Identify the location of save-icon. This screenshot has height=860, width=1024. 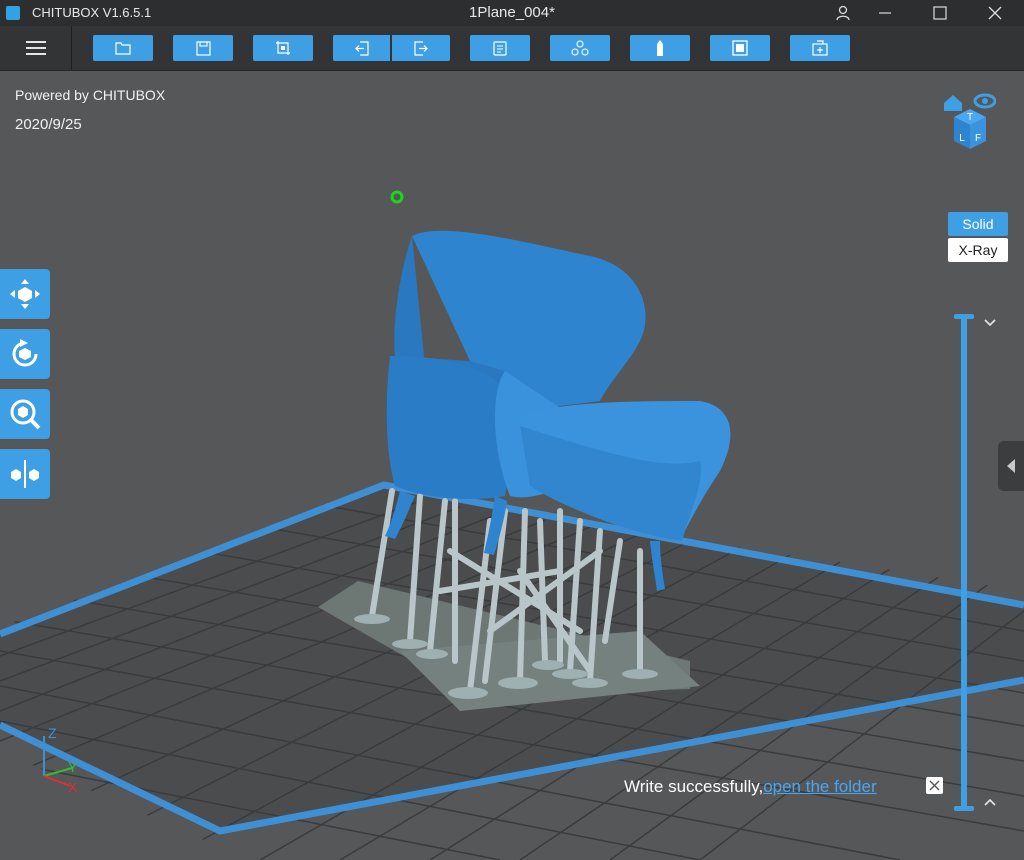
(203, 48).